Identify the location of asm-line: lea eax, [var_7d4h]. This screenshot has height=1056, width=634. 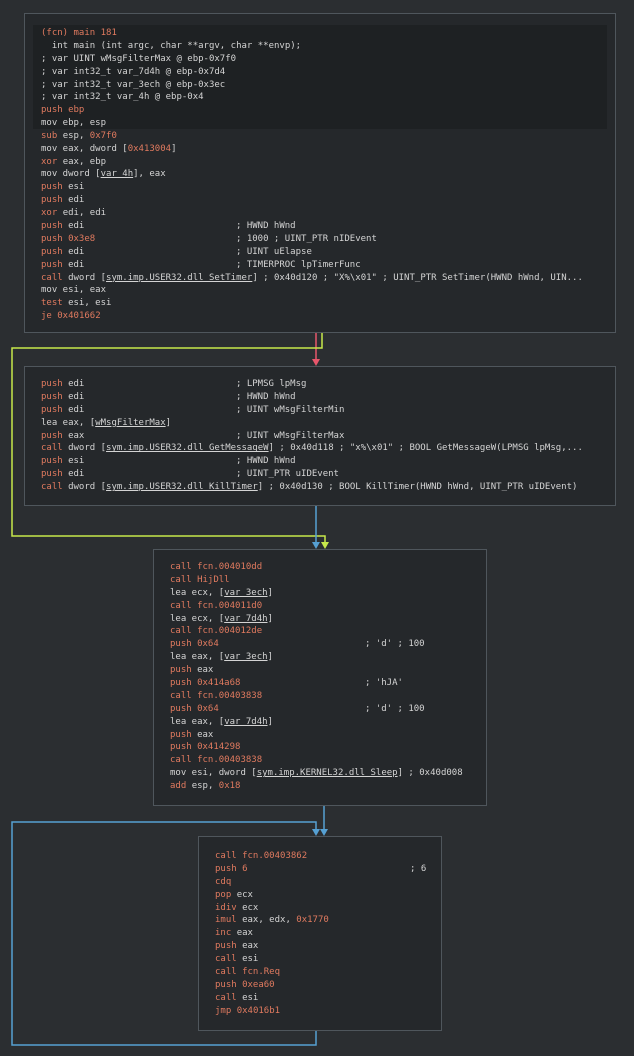
(316, 722).